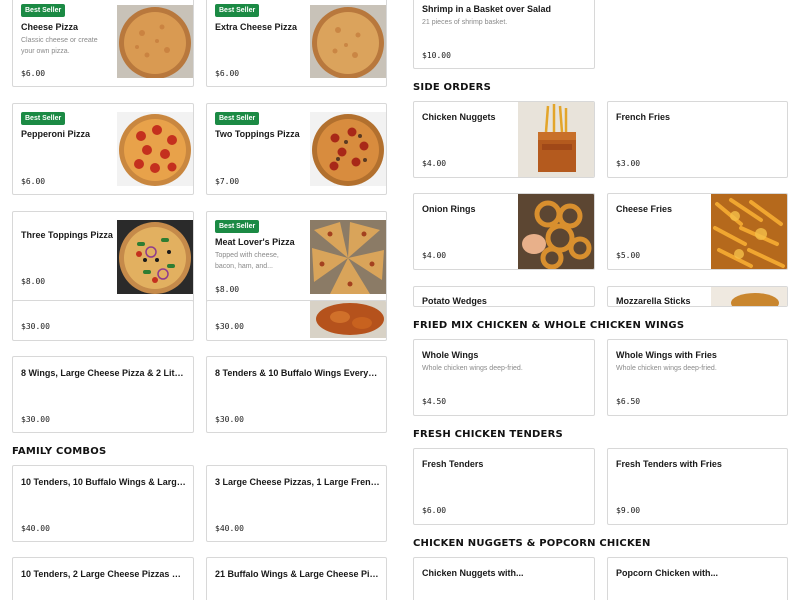 The height and width of the screenshot is (600, 800). What do you see at coordinates (556, 139) in the screenshot?
I see `chicken-nuggets-image` at bounding box center [556, 139].